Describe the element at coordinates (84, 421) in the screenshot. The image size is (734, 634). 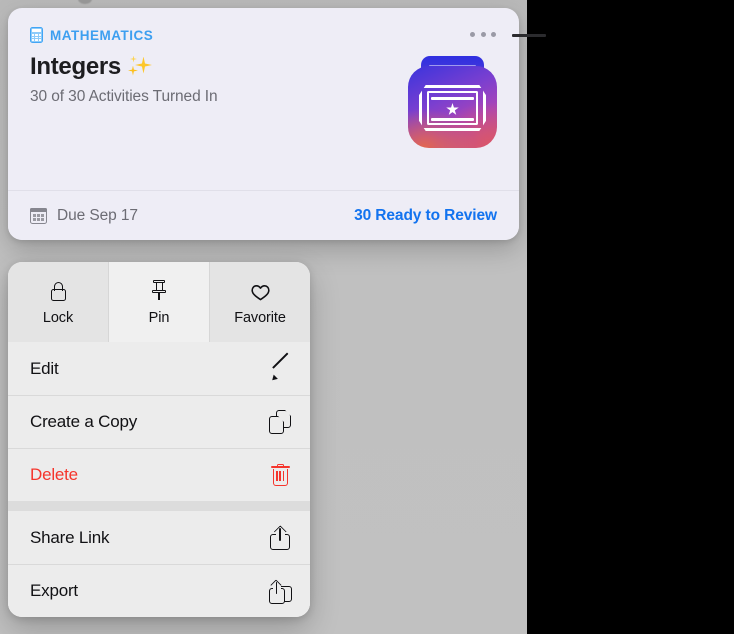
I see `menu-item-create-a-copy-label: Create a Copy` at that location.